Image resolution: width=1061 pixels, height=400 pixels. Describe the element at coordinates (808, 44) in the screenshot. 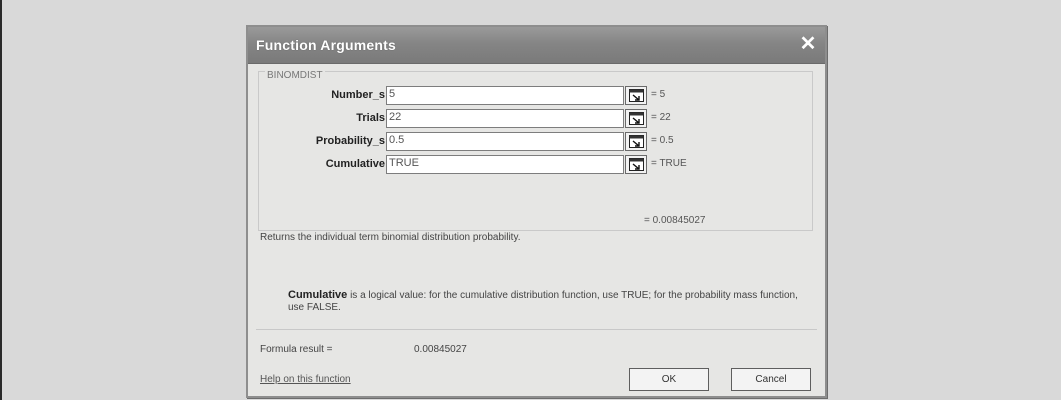

I see `close-icon: ✕` at that location.